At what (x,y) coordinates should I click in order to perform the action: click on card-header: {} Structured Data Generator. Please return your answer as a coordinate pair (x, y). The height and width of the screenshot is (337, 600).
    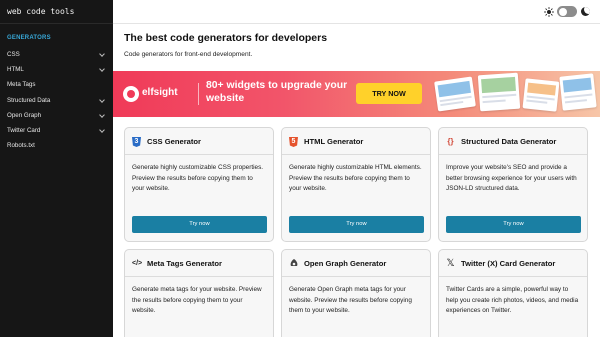
    Looking at the image, I should click on (513, 141).